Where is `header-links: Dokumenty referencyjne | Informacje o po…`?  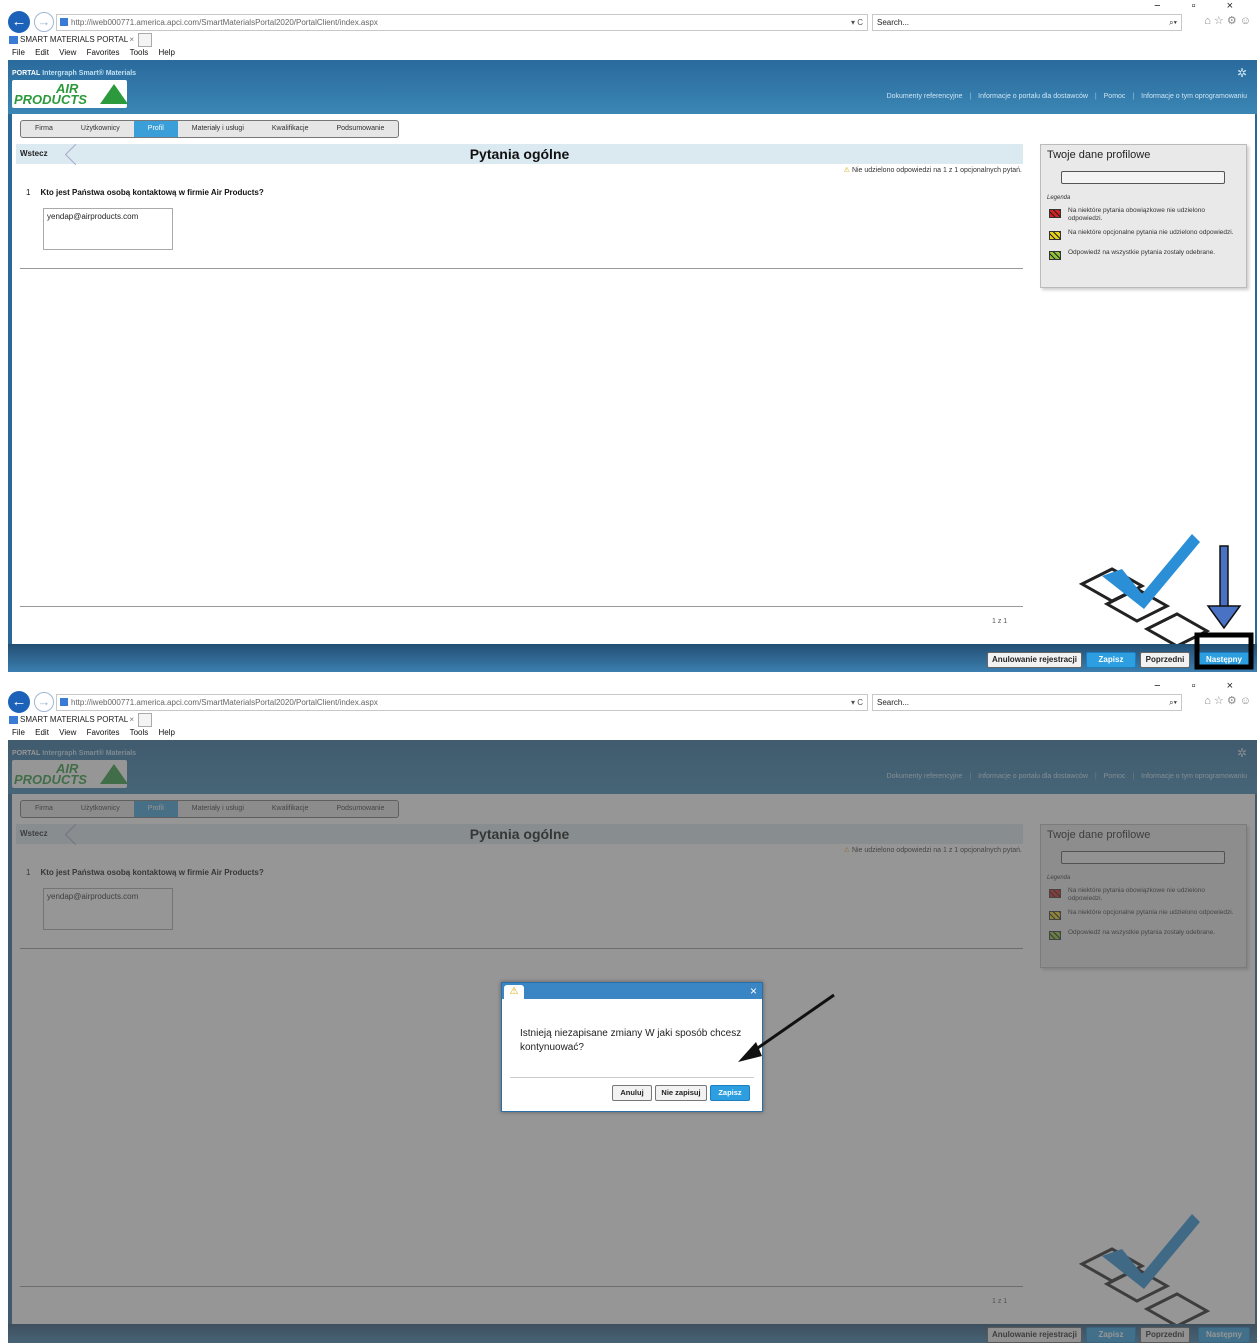
header-links: Dokumenty referencyjne | Informacje o po… is located at coordinates (1066, 96).